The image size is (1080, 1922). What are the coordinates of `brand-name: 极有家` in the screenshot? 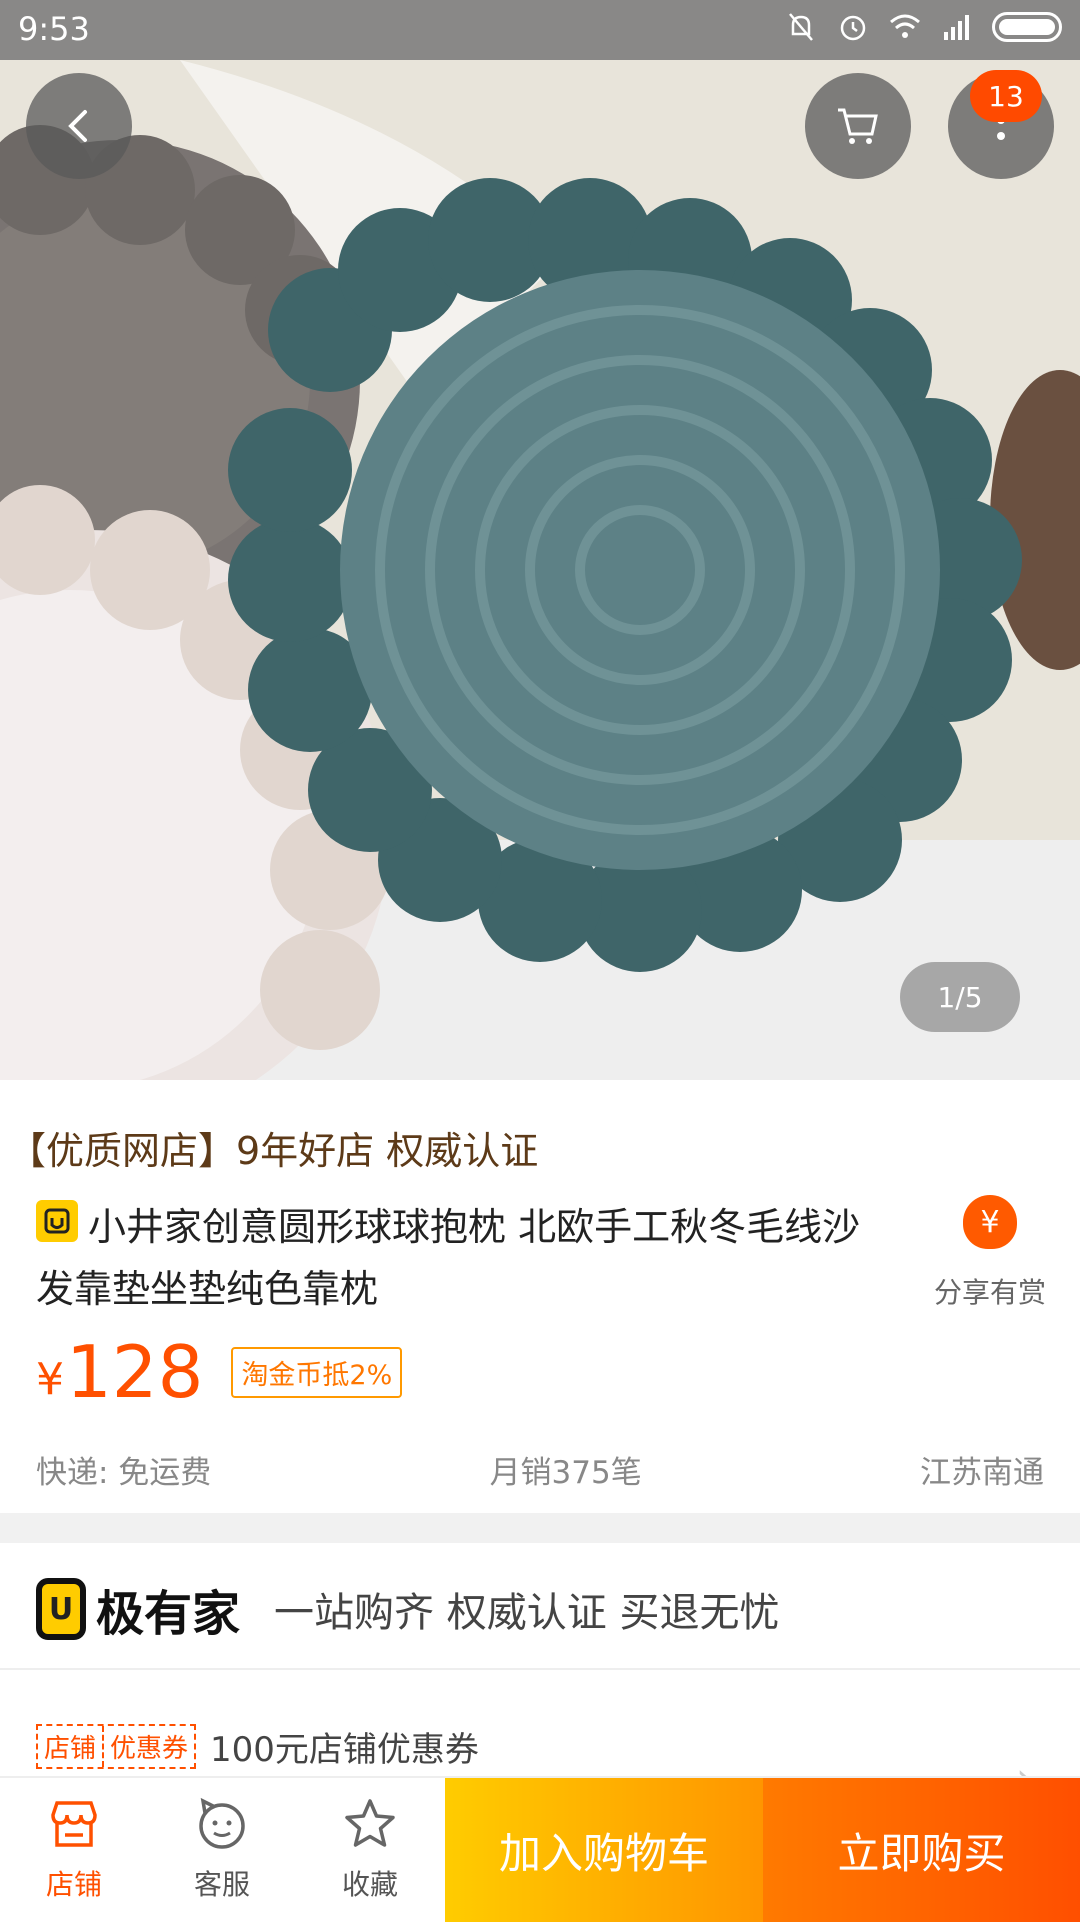 It's located at (168, 1614).